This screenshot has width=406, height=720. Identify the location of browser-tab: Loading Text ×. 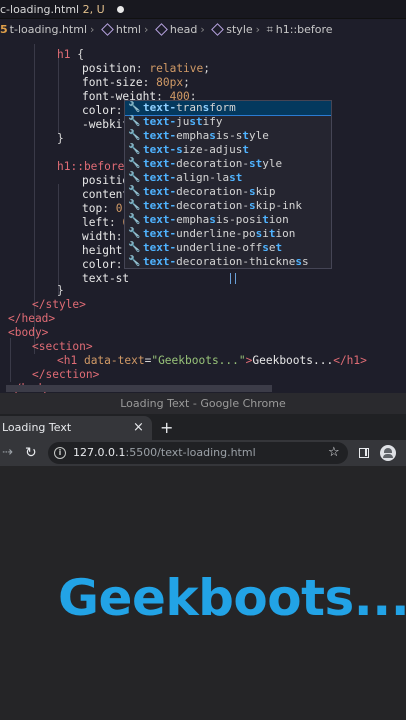
(76, 428).